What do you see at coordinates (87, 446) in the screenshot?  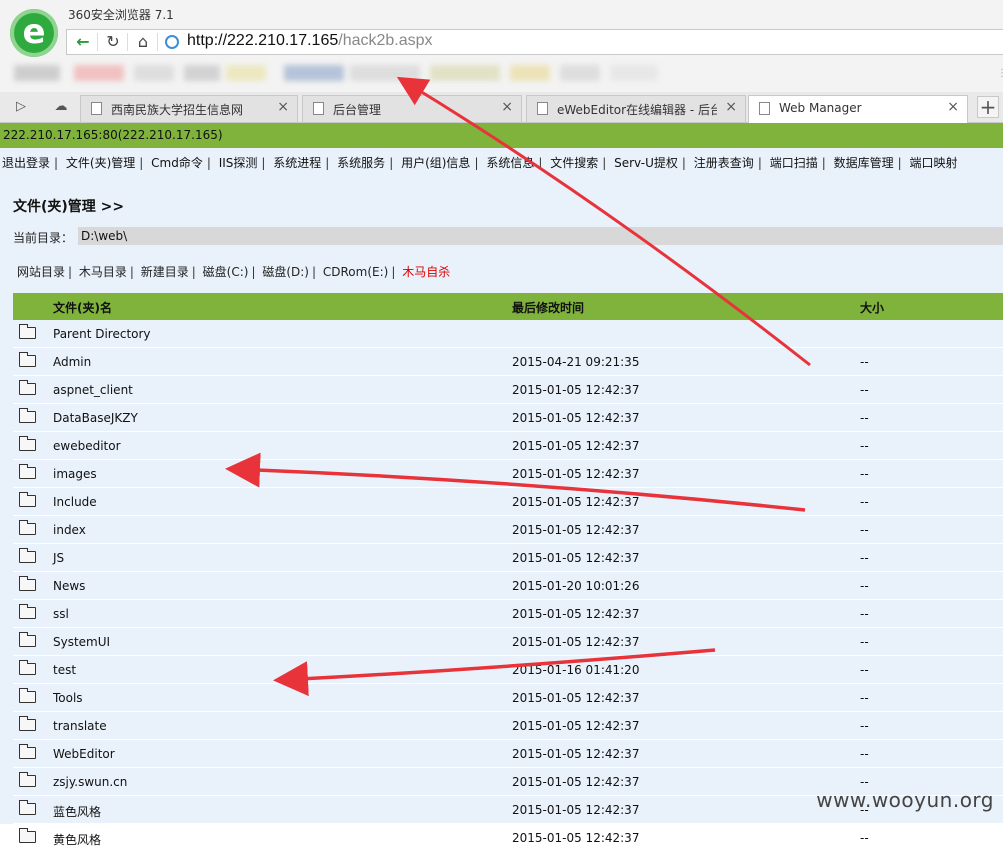 I see `cell-name: ewebeditor` at bounding box center [87, 446].